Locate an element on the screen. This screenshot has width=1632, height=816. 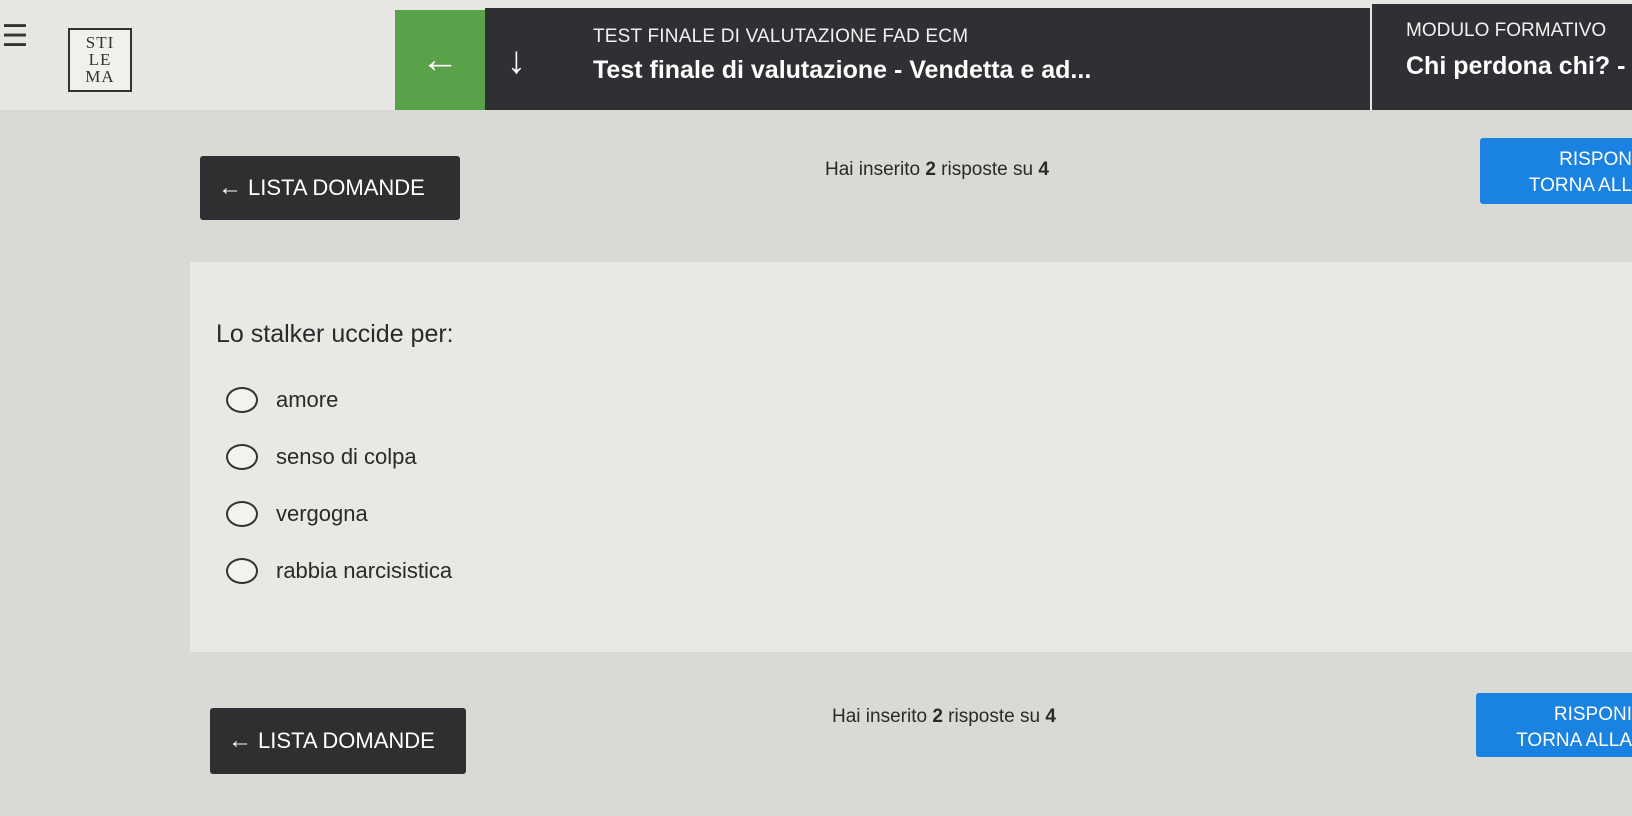
module-title: Chi perdona chi? - is located at coordinates (1516, 66).